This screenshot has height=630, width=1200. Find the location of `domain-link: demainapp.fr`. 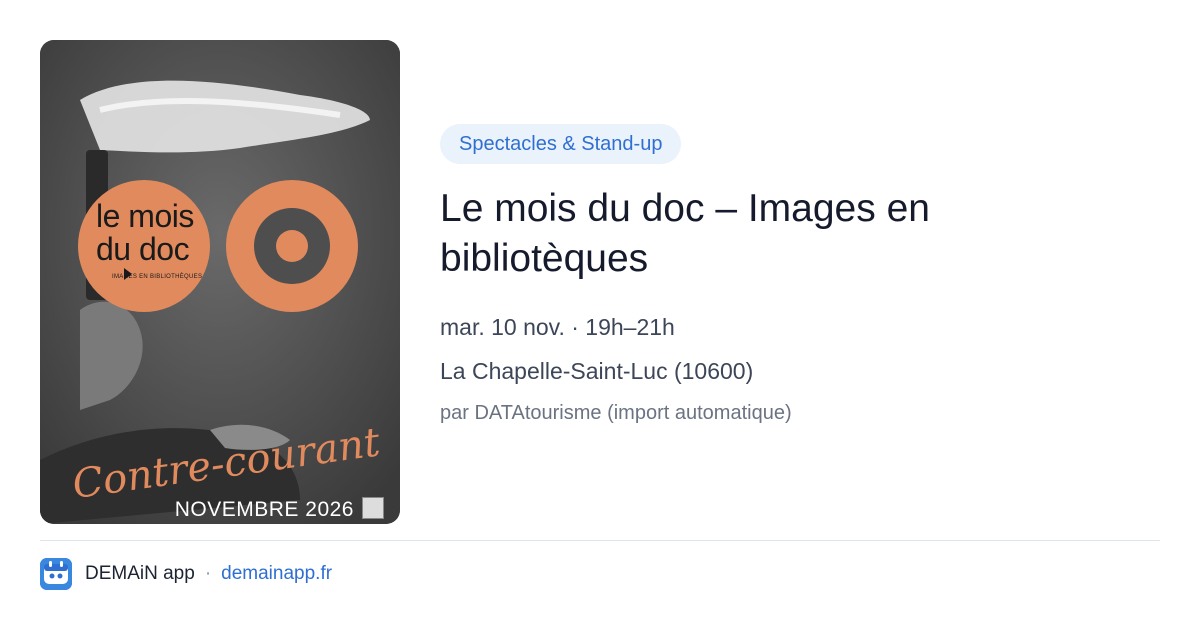

domain-link: demainapp.fr is located at coordinates (276, 574).